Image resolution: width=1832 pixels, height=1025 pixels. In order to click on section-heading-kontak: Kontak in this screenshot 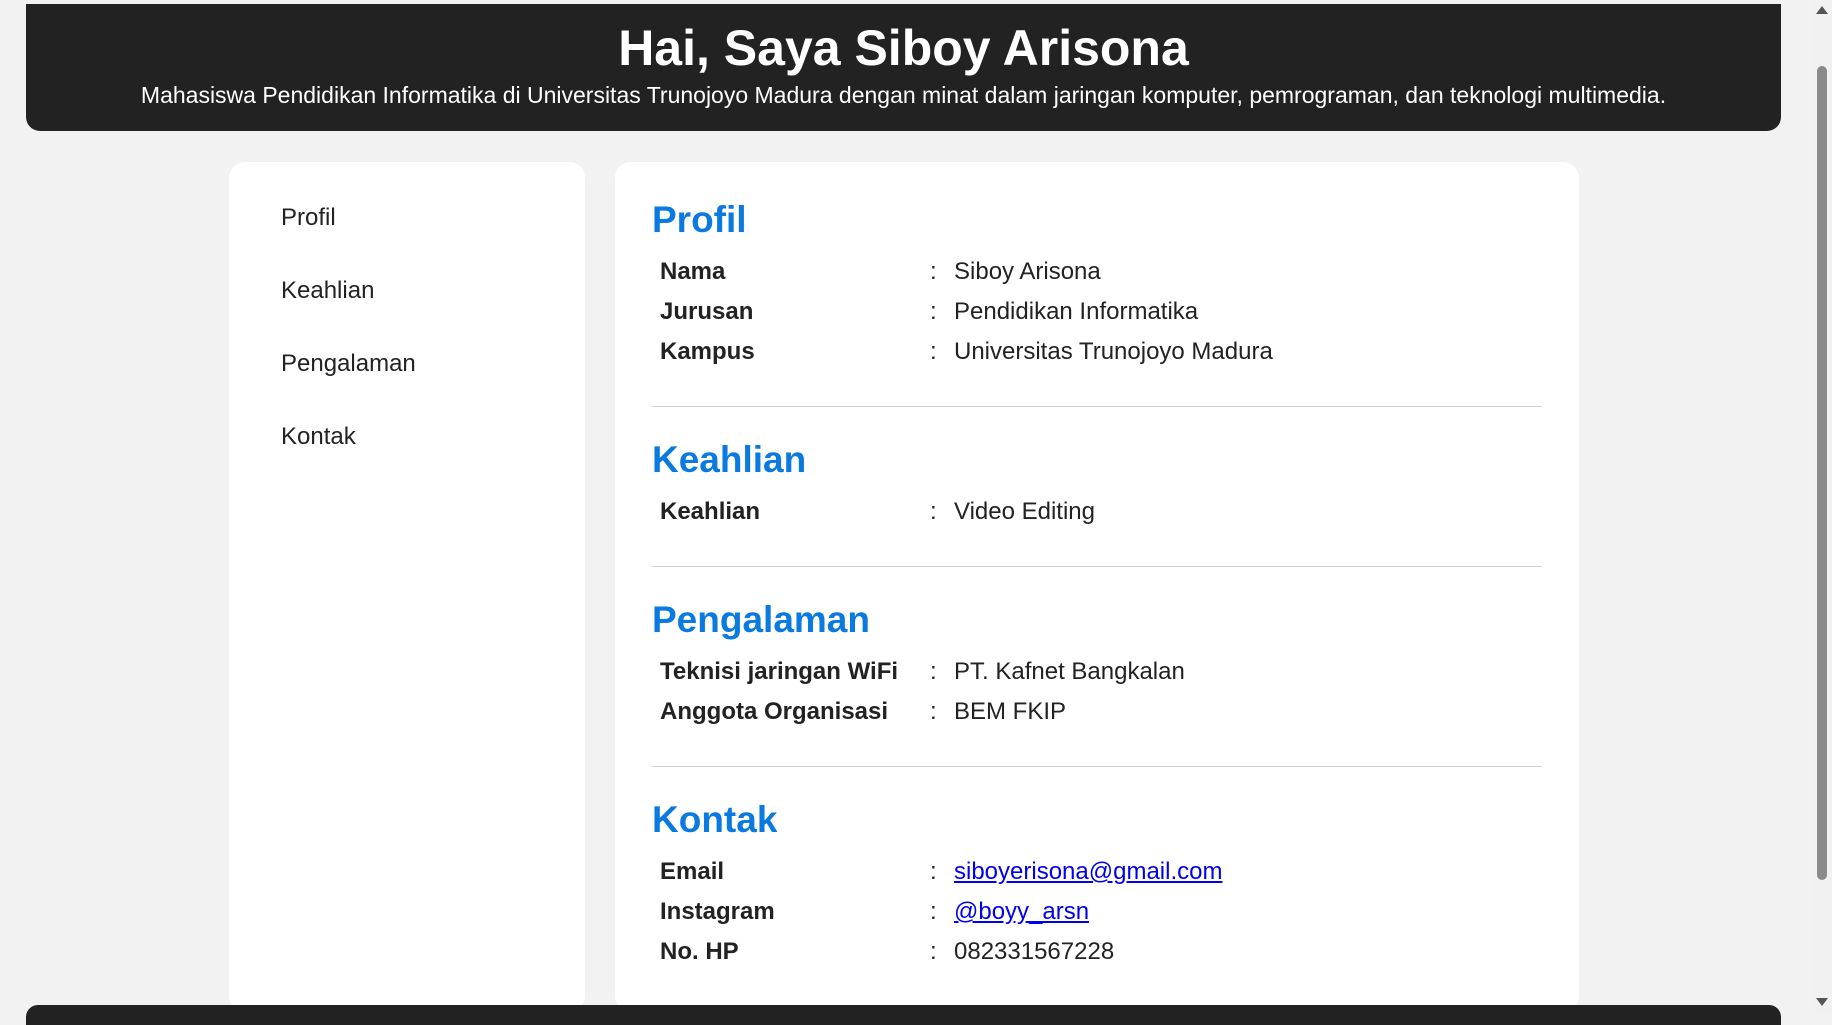, I will do `click(715, 819)`.